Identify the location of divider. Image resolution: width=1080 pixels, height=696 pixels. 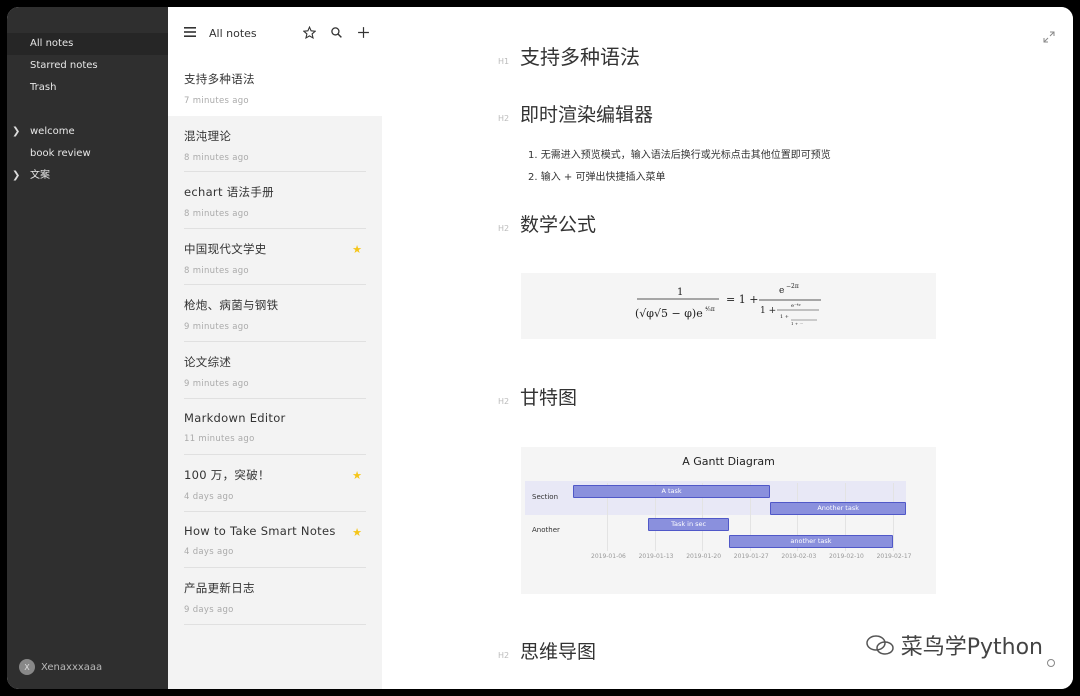
(275, 624).